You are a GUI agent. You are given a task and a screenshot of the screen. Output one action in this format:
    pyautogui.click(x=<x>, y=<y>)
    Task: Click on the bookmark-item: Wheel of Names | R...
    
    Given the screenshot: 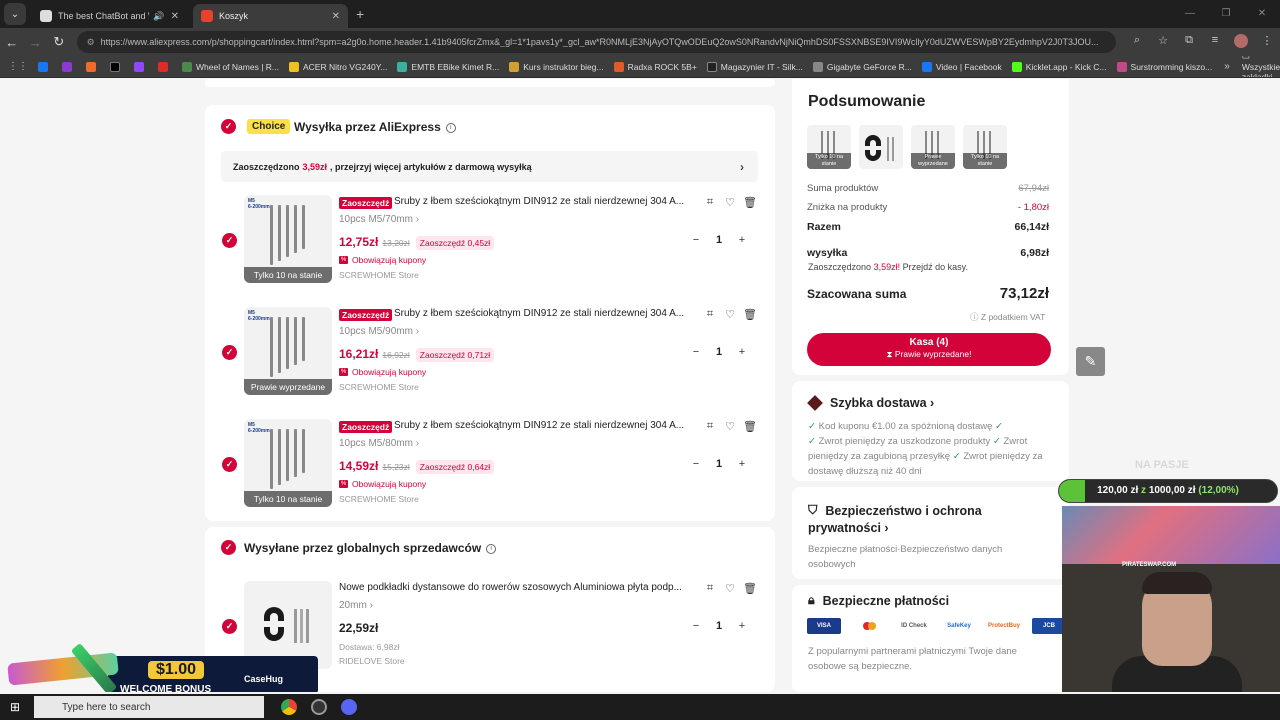 What is the action you would take?
    pyautogui.click(x=230, y=66)
    